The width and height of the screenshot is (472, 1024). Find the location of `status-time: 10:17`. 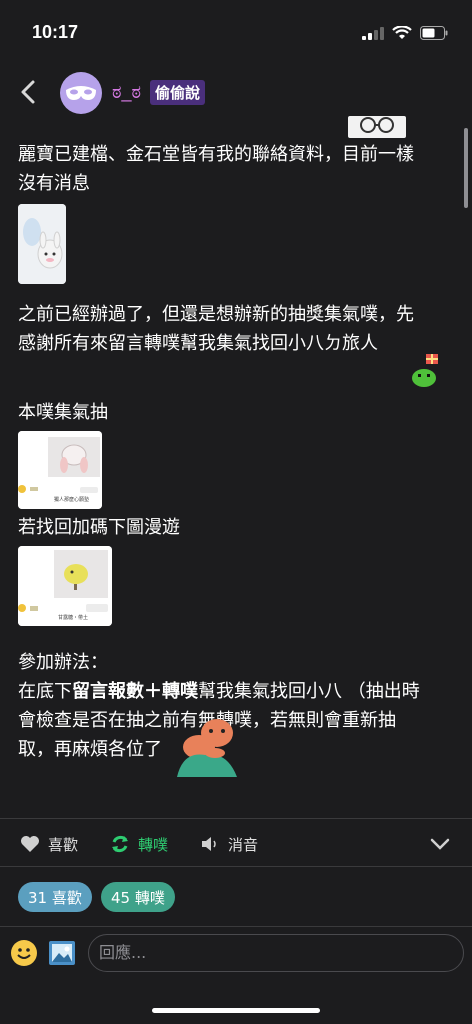

status-time: 10:17 is located at coordinates (55, 32).